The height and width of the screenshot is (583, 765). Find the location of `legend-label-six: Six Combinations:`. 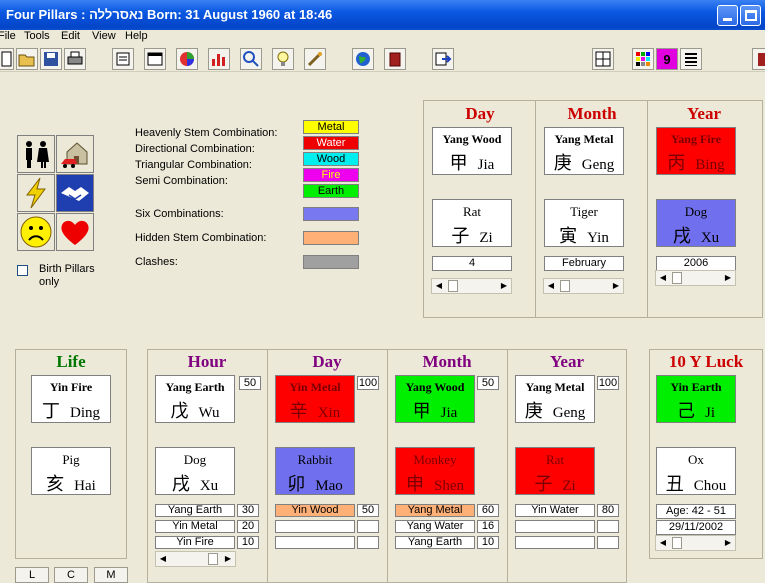

legend-label-six: Six Combinations: is located at coordinates (179, 214).